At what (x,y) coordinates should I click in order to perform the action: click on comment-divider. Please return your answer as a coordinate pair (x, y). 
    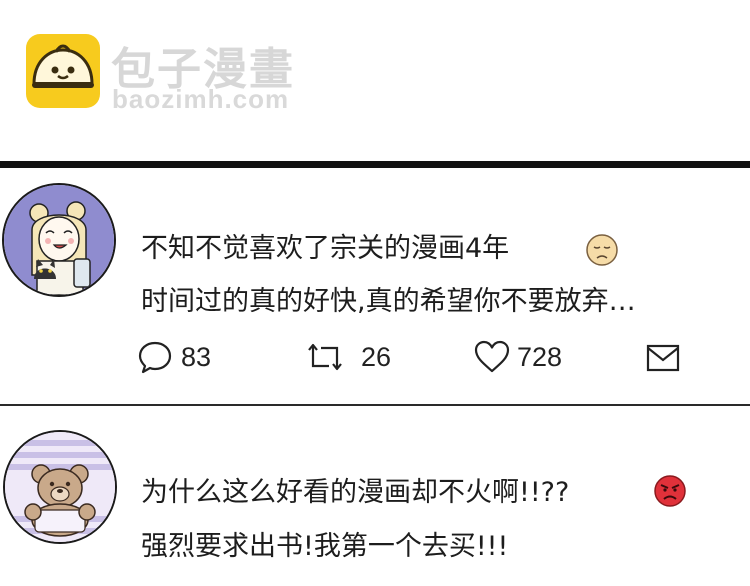
    Looking at the image, I should click on (375, 405).